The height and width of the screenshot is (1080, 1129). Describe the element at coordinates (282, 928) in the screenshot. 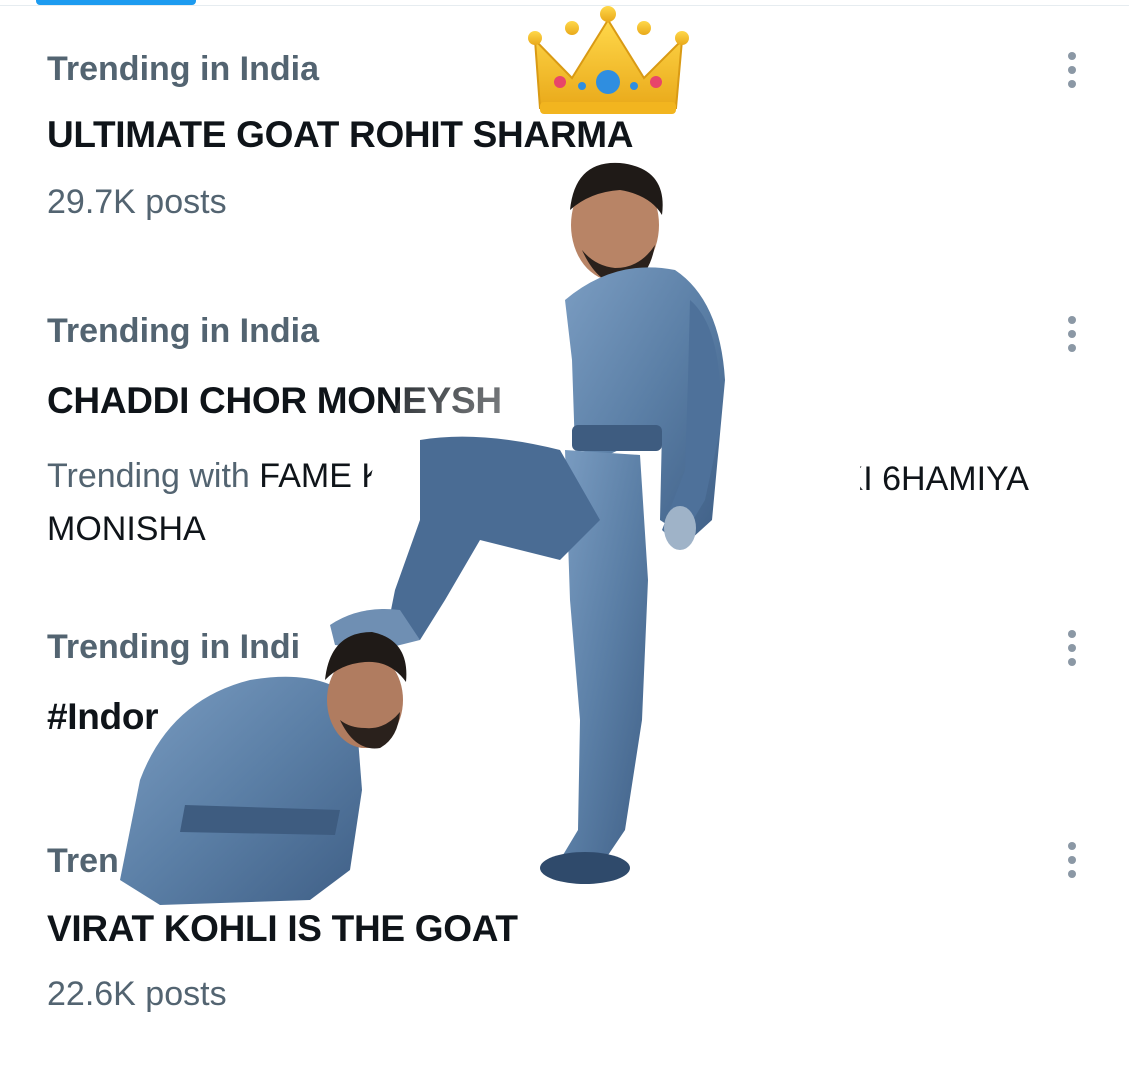

I see `trend-name: VIRAT KOHLI IS THE GOAT` at that location.